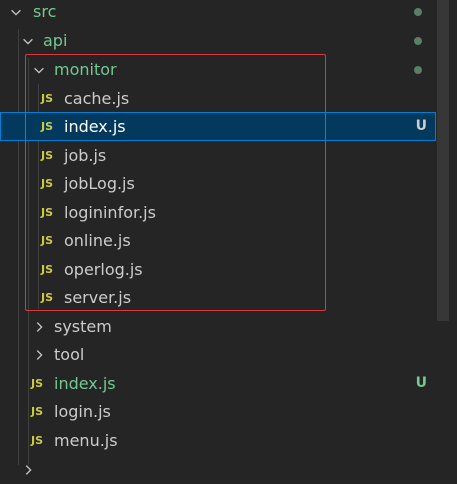 The image size is (457, 484). Describe the element at coordinates (218, 440) in the screenshot. I see `file-row: JS menu.js` at that location.